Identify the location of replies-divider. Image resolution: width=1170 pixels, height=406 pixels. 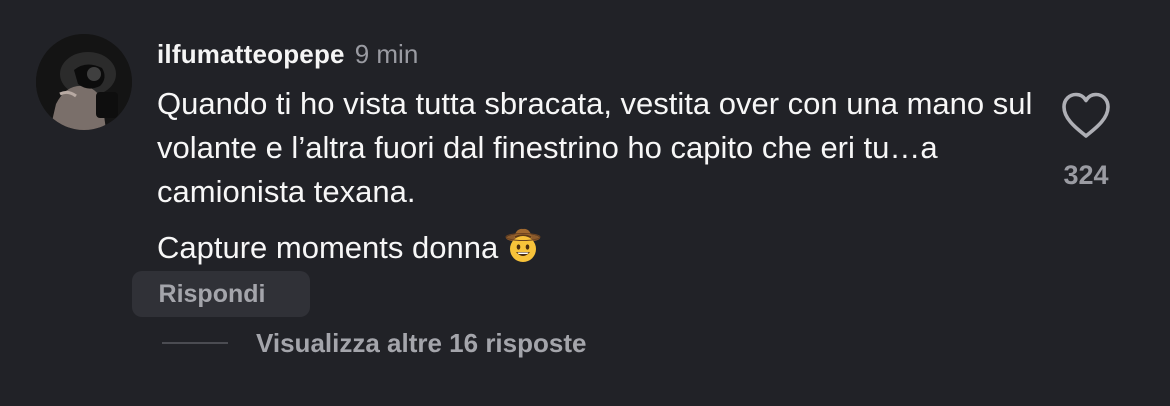
(195, 343).